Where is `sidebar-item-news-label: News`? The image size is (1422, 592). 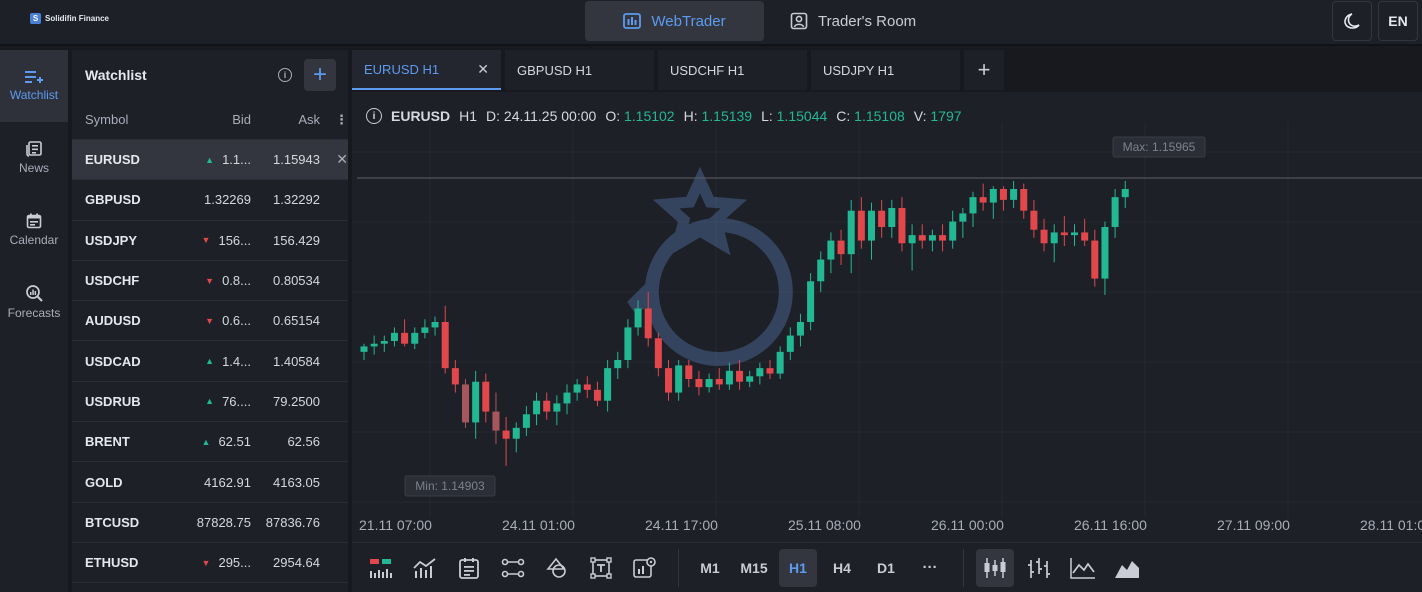
sidebar-item-news-label: News is located at coordinates (33, 168).